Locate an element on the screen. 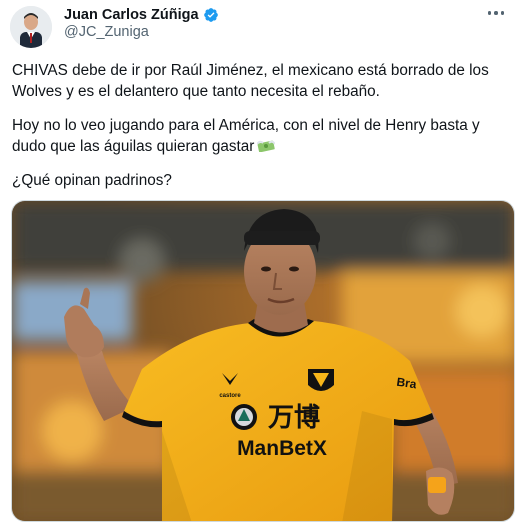  money-with-wings-emoji is located at coordinates (266, 146).